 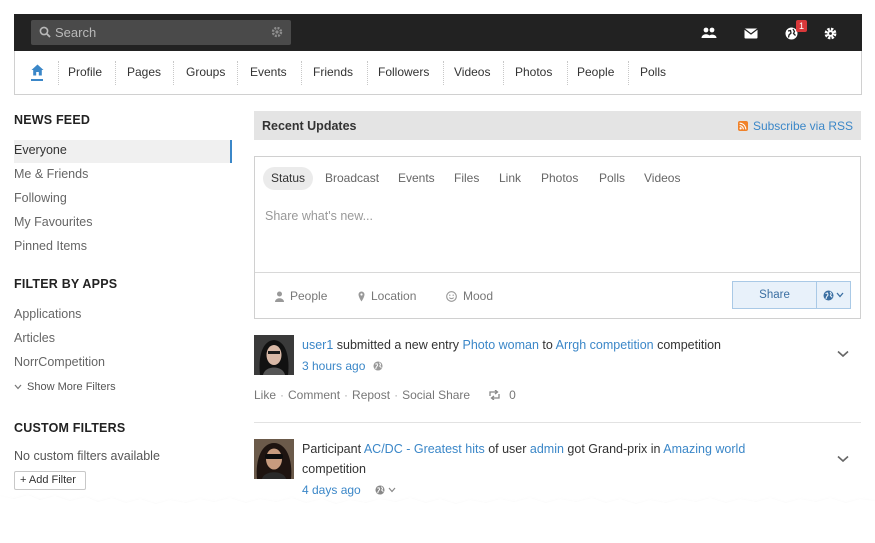 I want to click on rss-icon, so click(x=742, y=126).